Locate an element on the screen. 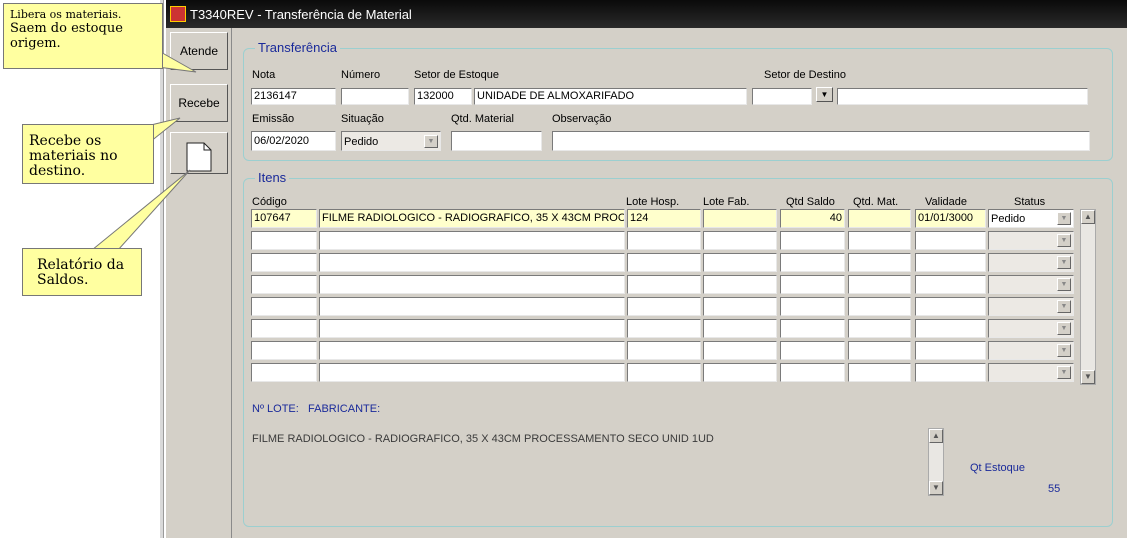 Image resolution: width=1127 pixels, height=538 pixels. setor-destino-label: Setor de Destino is located at coordinates (805, 75).